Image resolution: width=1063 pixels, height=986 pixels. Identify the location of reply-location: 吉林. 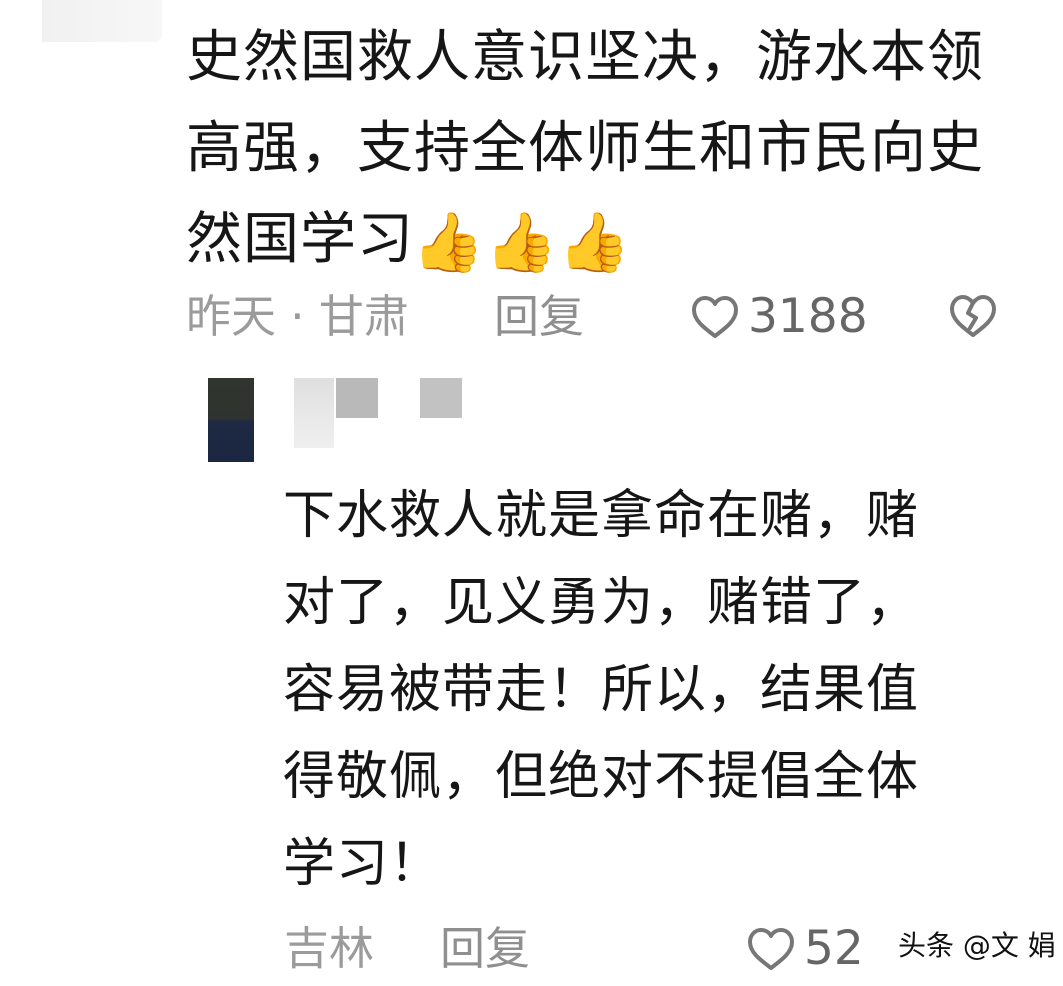
(329, 948).